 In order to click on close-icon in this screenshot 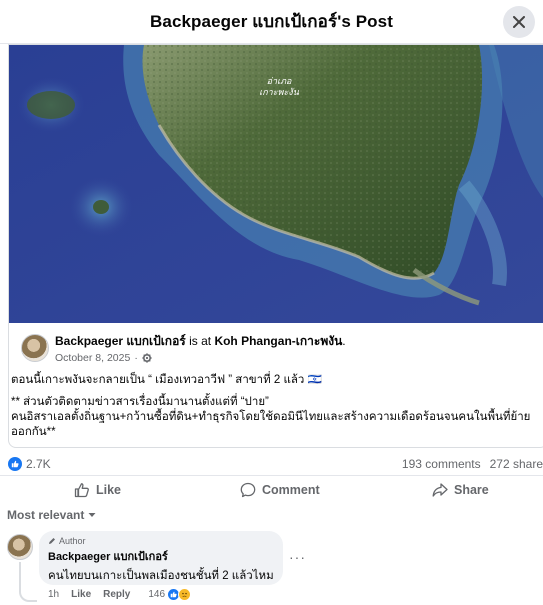, I will do `click(519, 22)`.